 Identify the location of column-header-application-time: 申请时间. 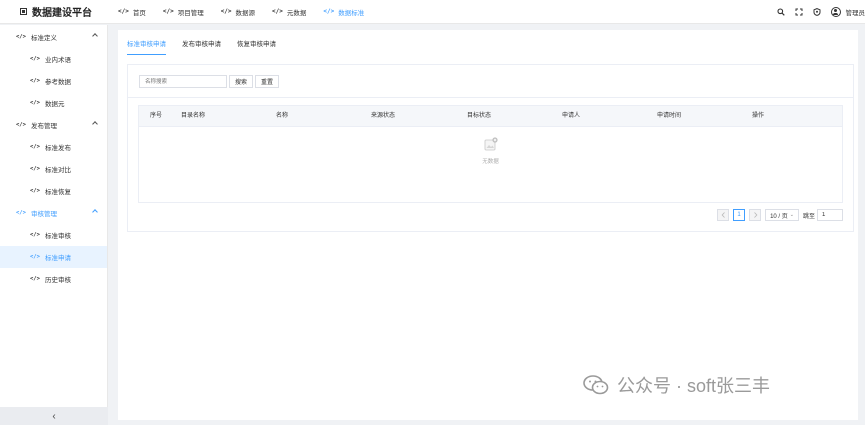
(669, 116).